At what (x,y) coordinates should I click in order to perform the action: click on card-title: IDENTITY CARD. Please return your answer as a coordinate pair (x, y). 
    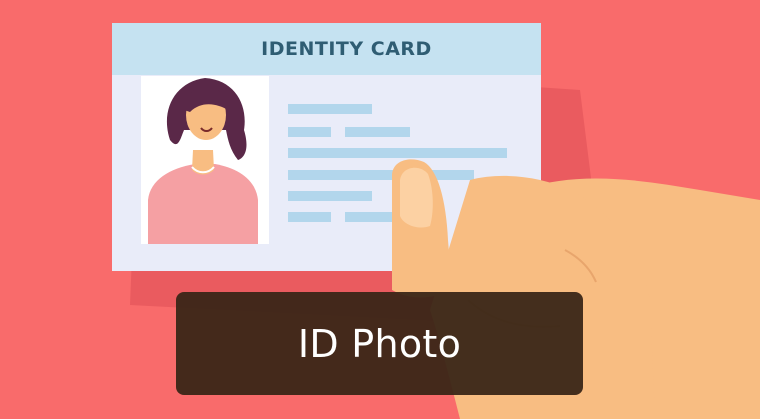
    Looking at the image, I should click on (346, 49).